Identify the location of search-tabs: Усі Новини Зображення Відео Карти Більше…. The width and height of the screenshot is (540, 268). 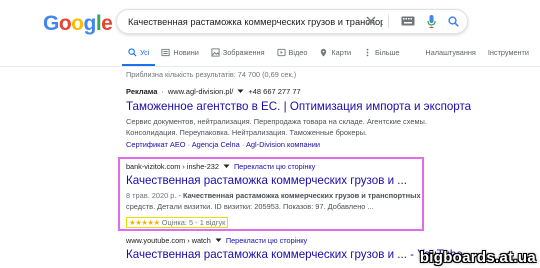
(328, 55).